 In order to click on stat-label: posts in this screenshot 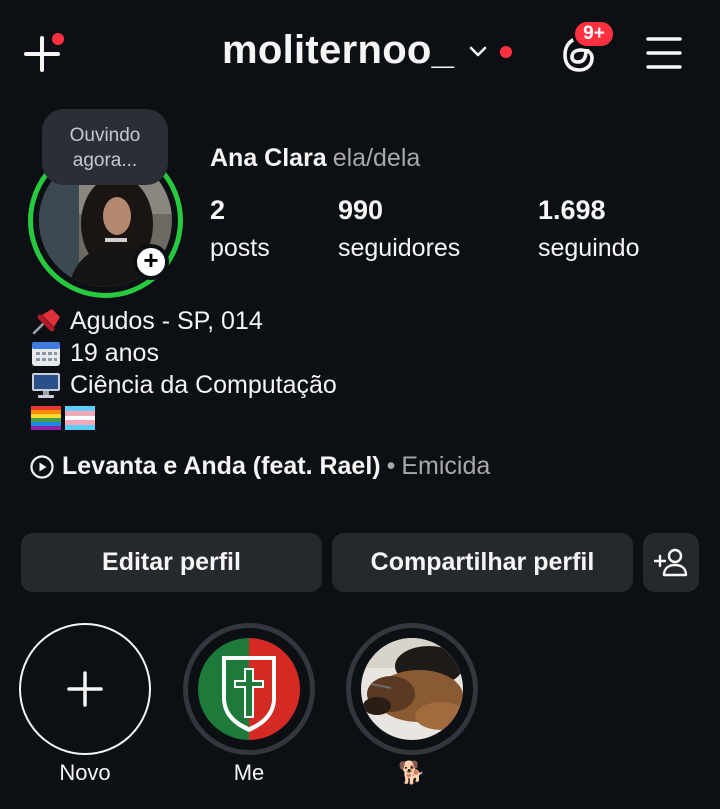, I will do `click(240, 248)`.